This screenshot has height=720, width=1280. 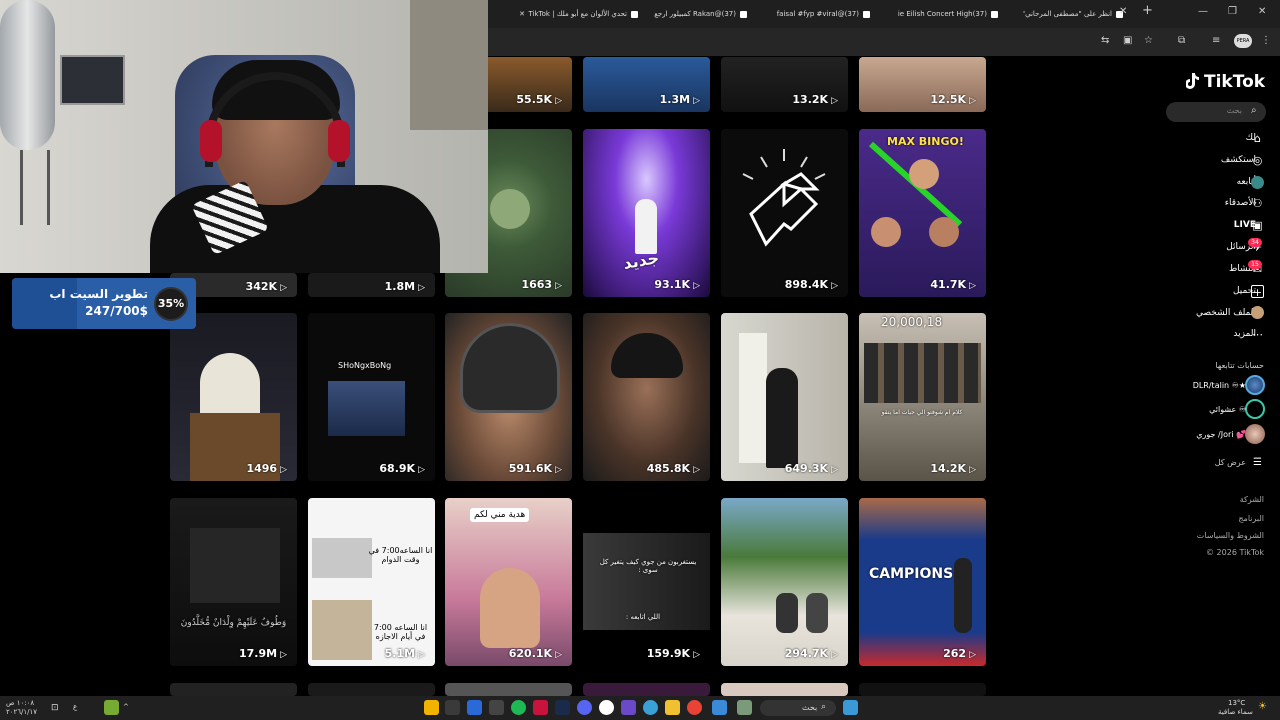 I want to click on bookmark-star-icon: ☆, so click(x=1148, y=40).